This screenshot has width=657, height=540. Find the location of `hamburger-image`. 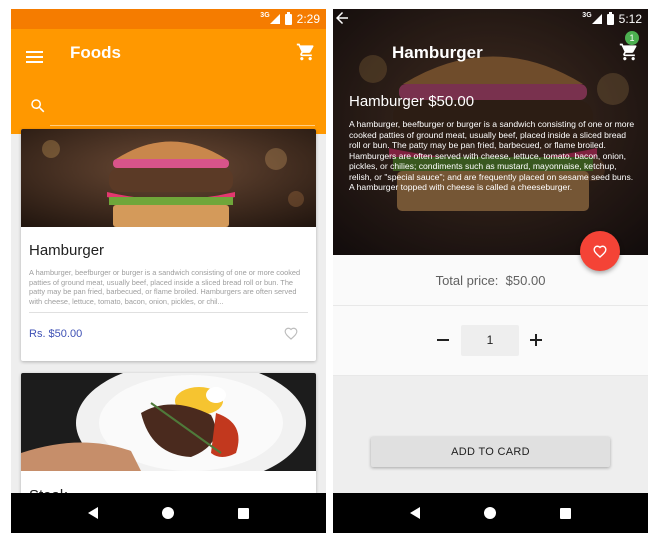

hamburger-image is located at coordinates (168, 178).